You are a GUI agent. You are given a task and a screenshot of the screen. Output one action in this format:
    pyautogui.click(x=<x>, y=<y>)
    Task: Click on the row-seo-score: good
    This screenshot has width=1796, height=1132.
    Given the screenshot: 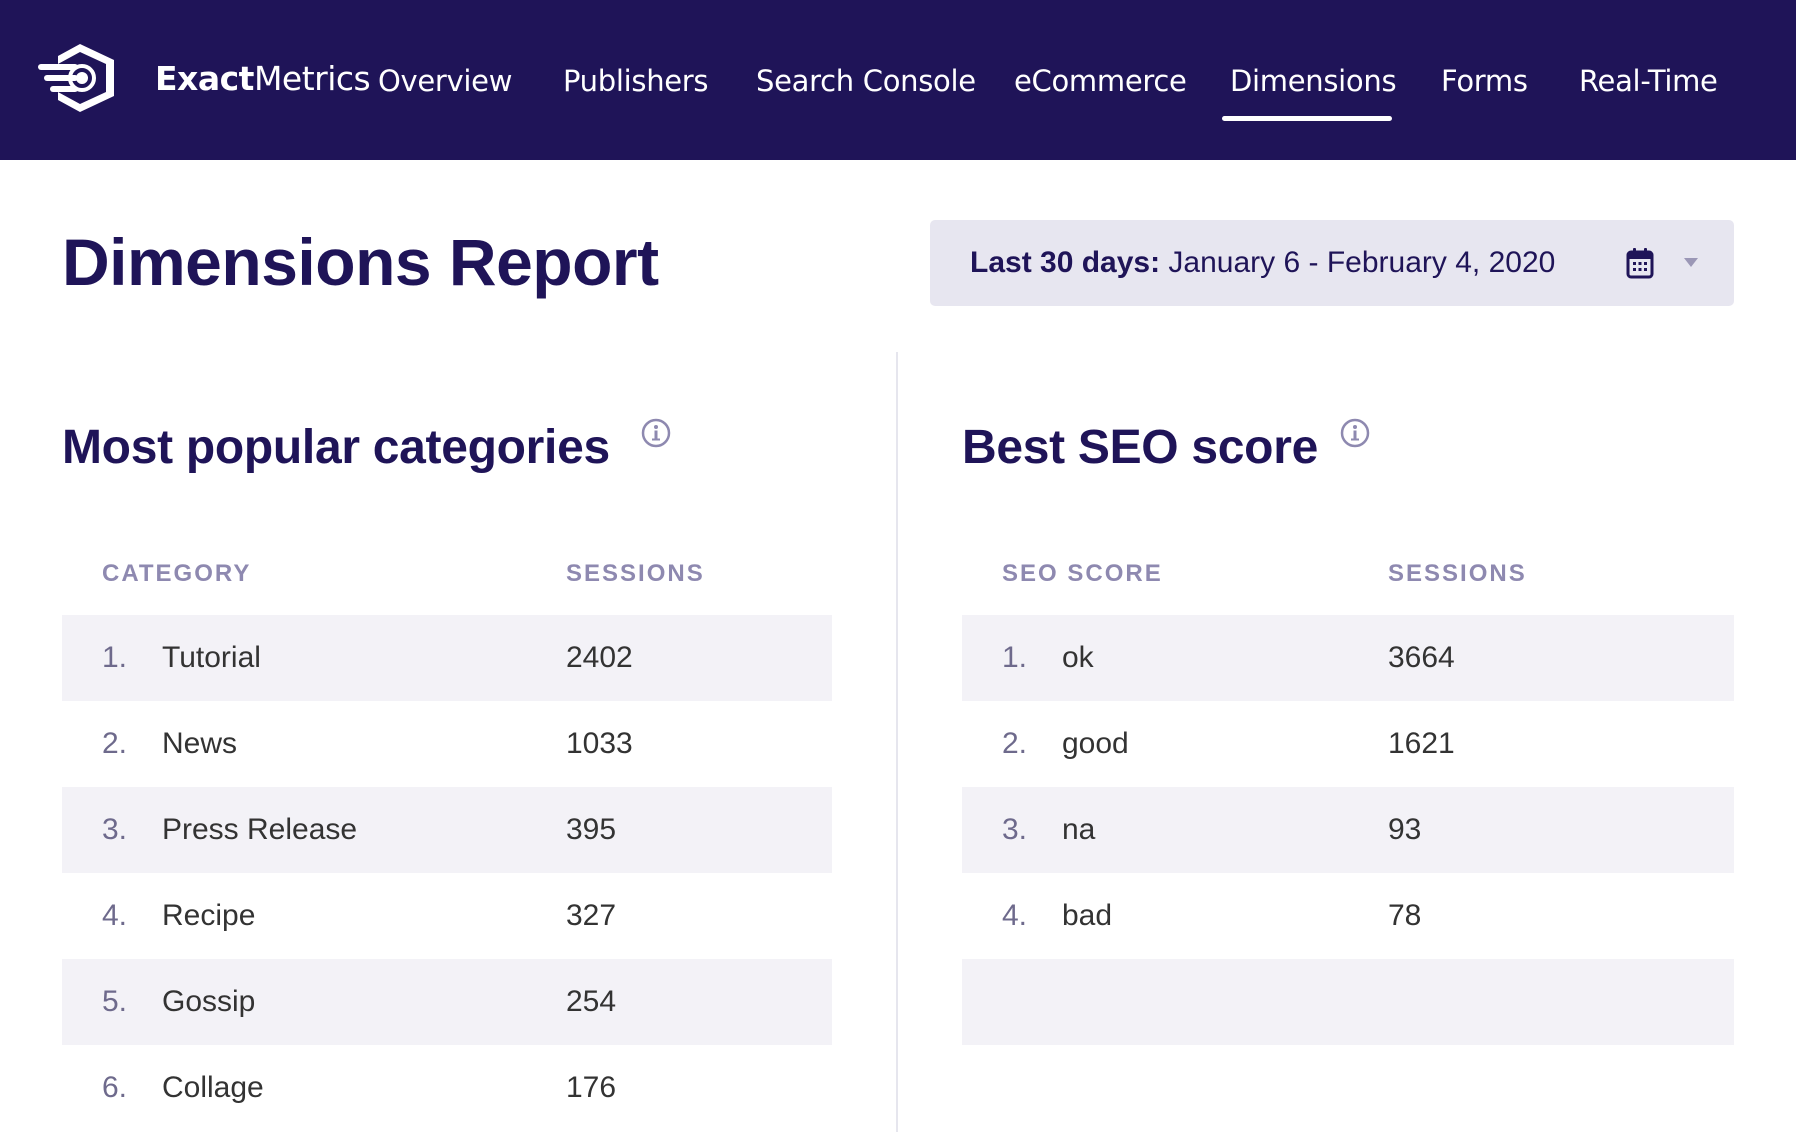 What is the action you would take?
    pyautogui.click(x=1095, y=743)
    